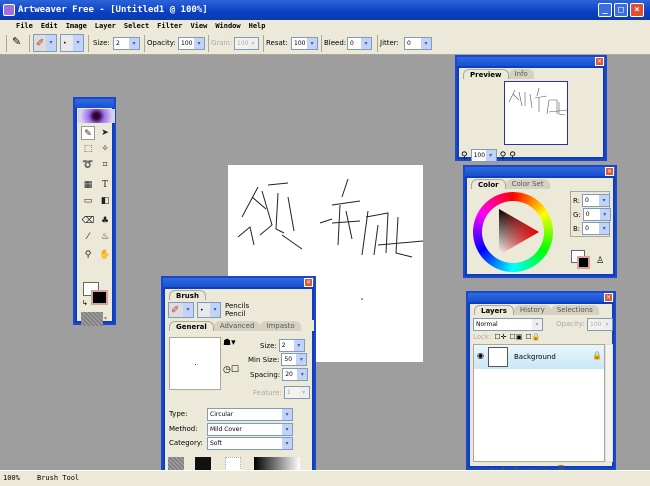  What do you see at coordinates (637, 10) in the screenshot?
I see `close-button: ×` at bounding box center [637, 10].